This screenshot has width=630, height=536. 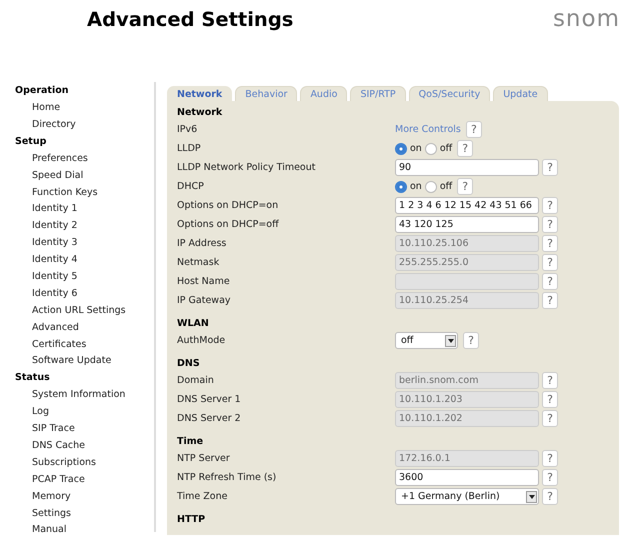 What do you see at coordinates (84, 276) in the screenshot?
I see `sidebar-link: Identity 5` at bounding box center [84, 276].